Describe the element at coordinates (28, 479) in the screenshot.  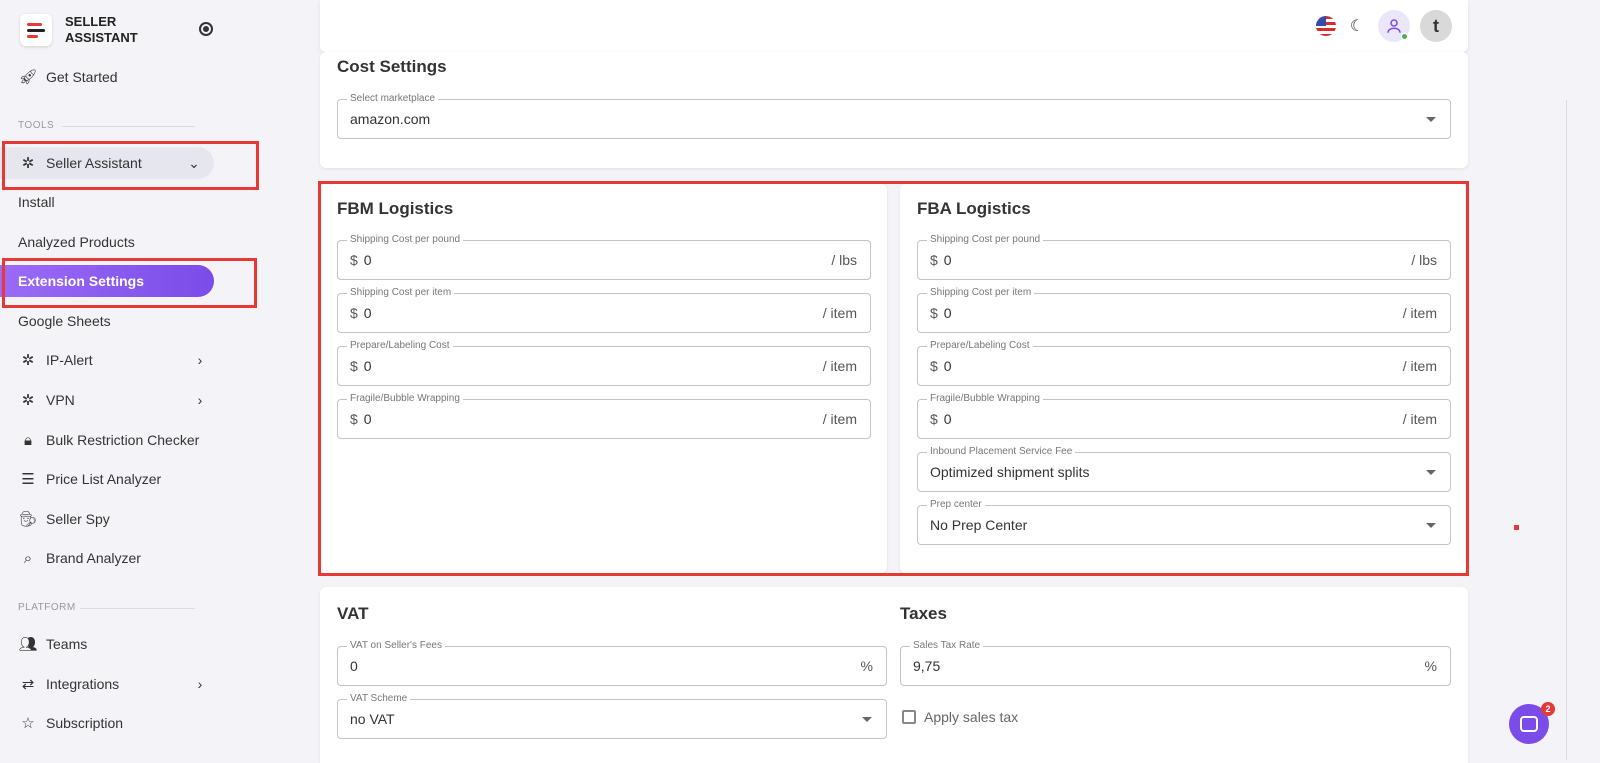
I see `list-icon: ☰` at that location.